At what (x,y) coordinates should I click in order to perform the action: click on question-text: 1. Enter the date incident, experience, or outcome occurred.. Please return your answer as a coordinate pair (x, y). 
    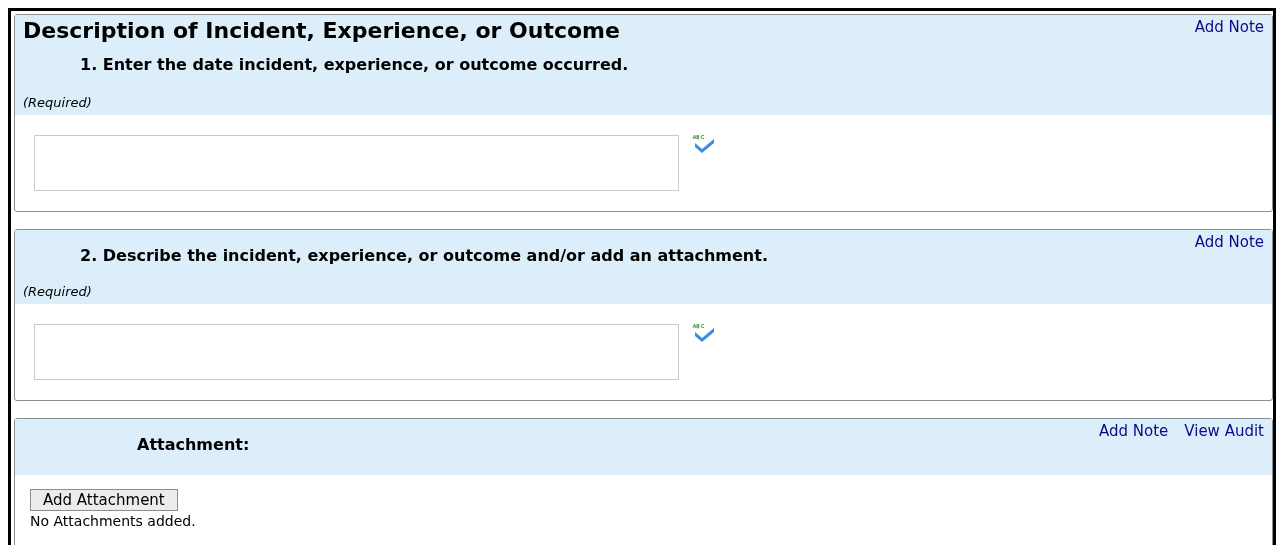
    Looking at the image, I should click on (354, 64).